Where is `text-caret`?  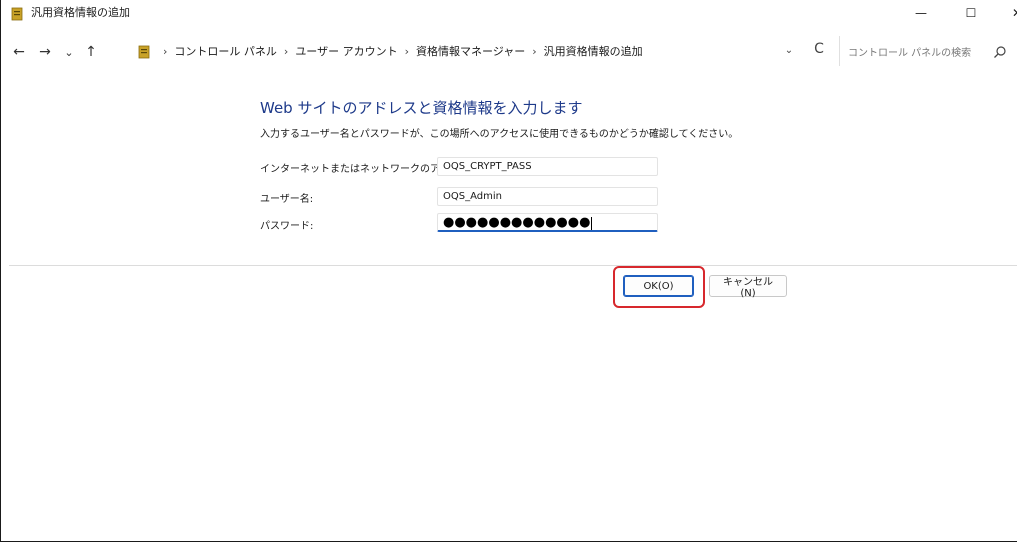 text-caret is located at coordinates (592, 223).